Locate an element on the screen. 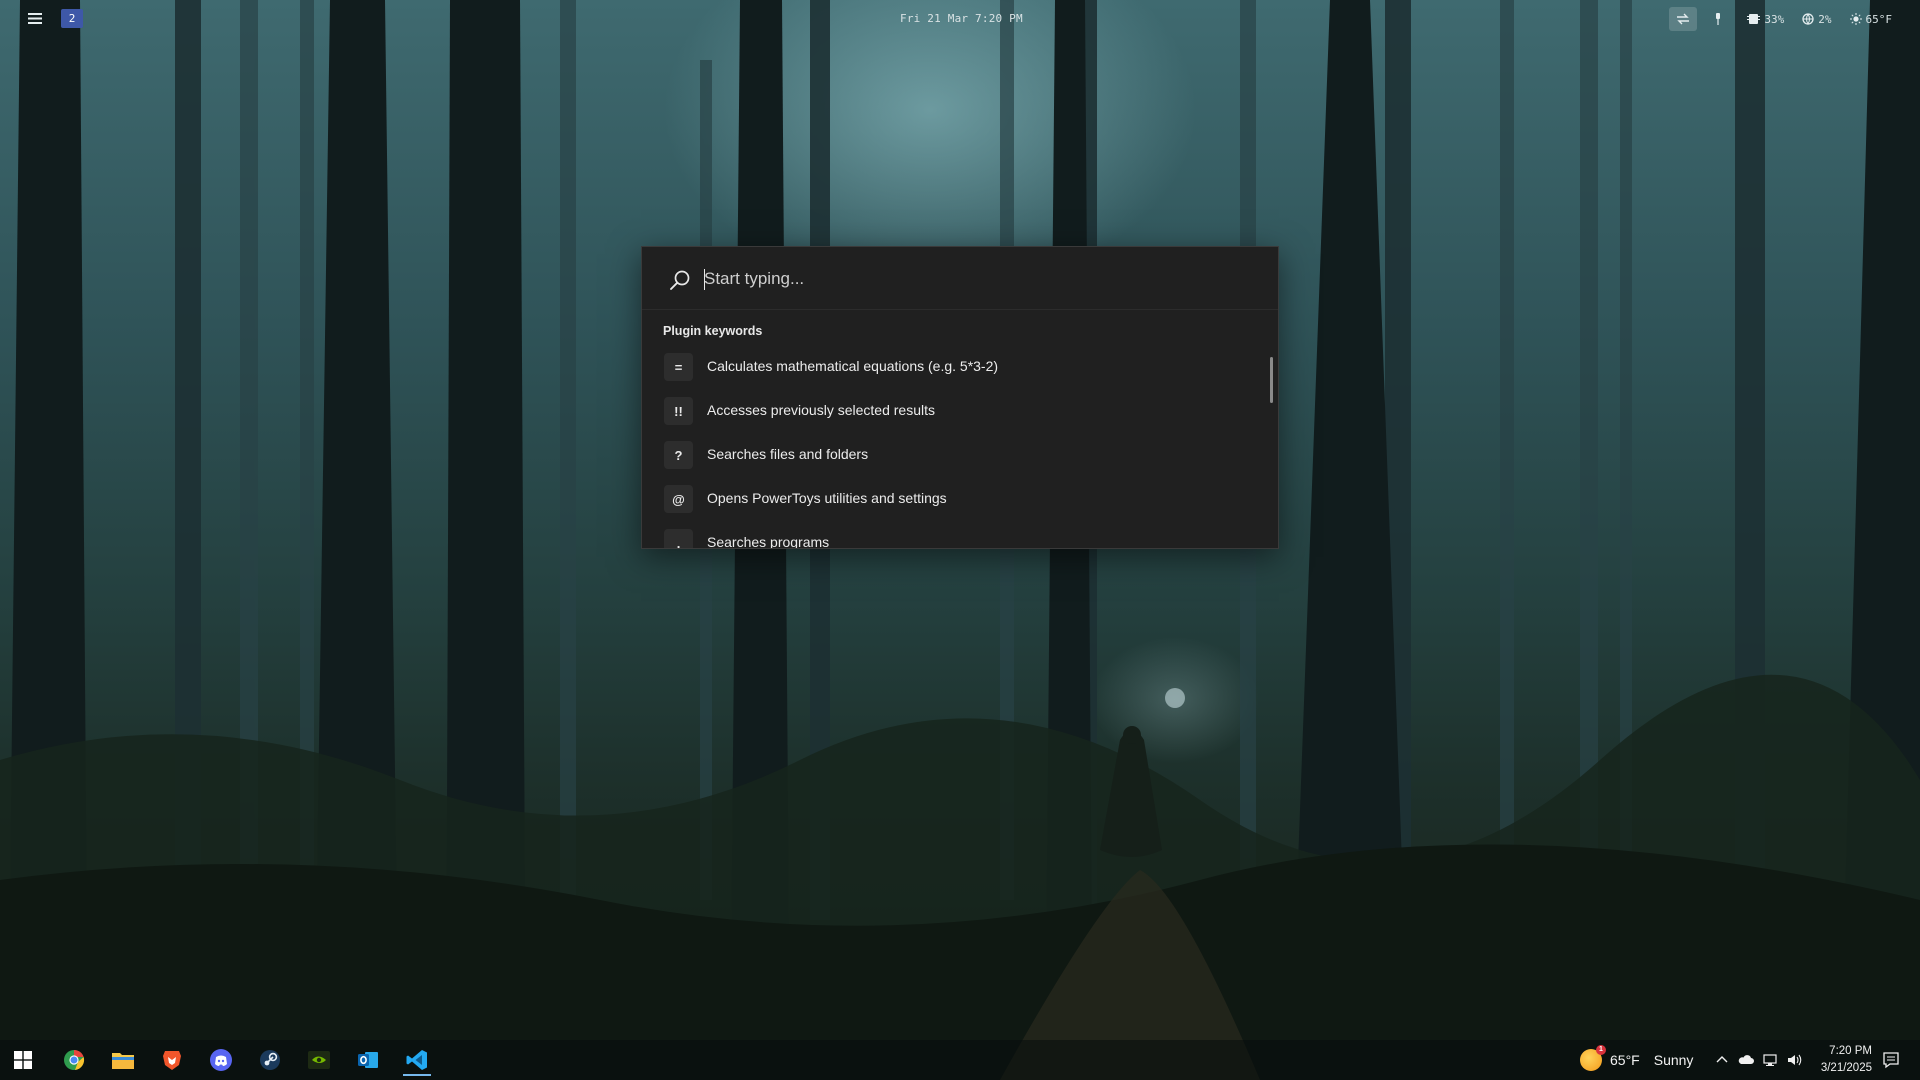 This screenshot has width=1920, height=1080. folder-icon is located at coordinates (123, 1061).